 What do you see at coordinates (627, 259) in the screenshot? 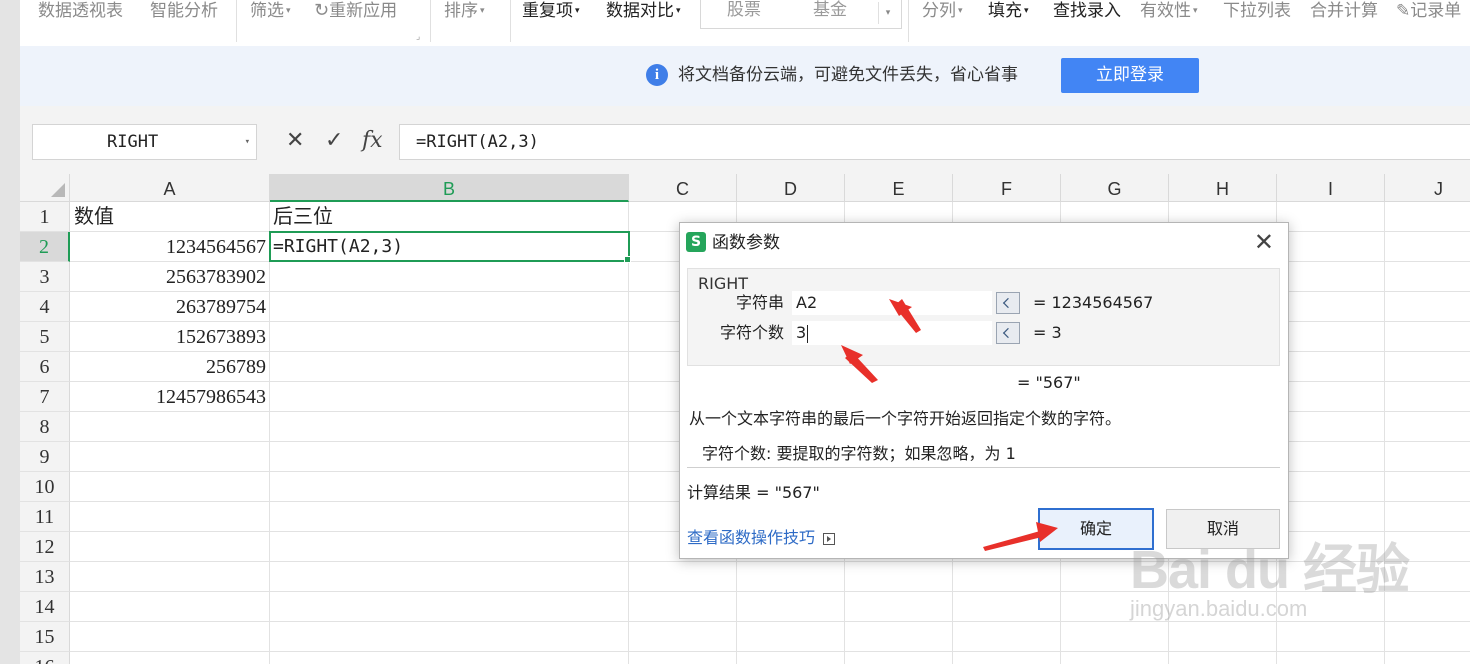
I see `fill-handle` at bounding box center [627, 259].